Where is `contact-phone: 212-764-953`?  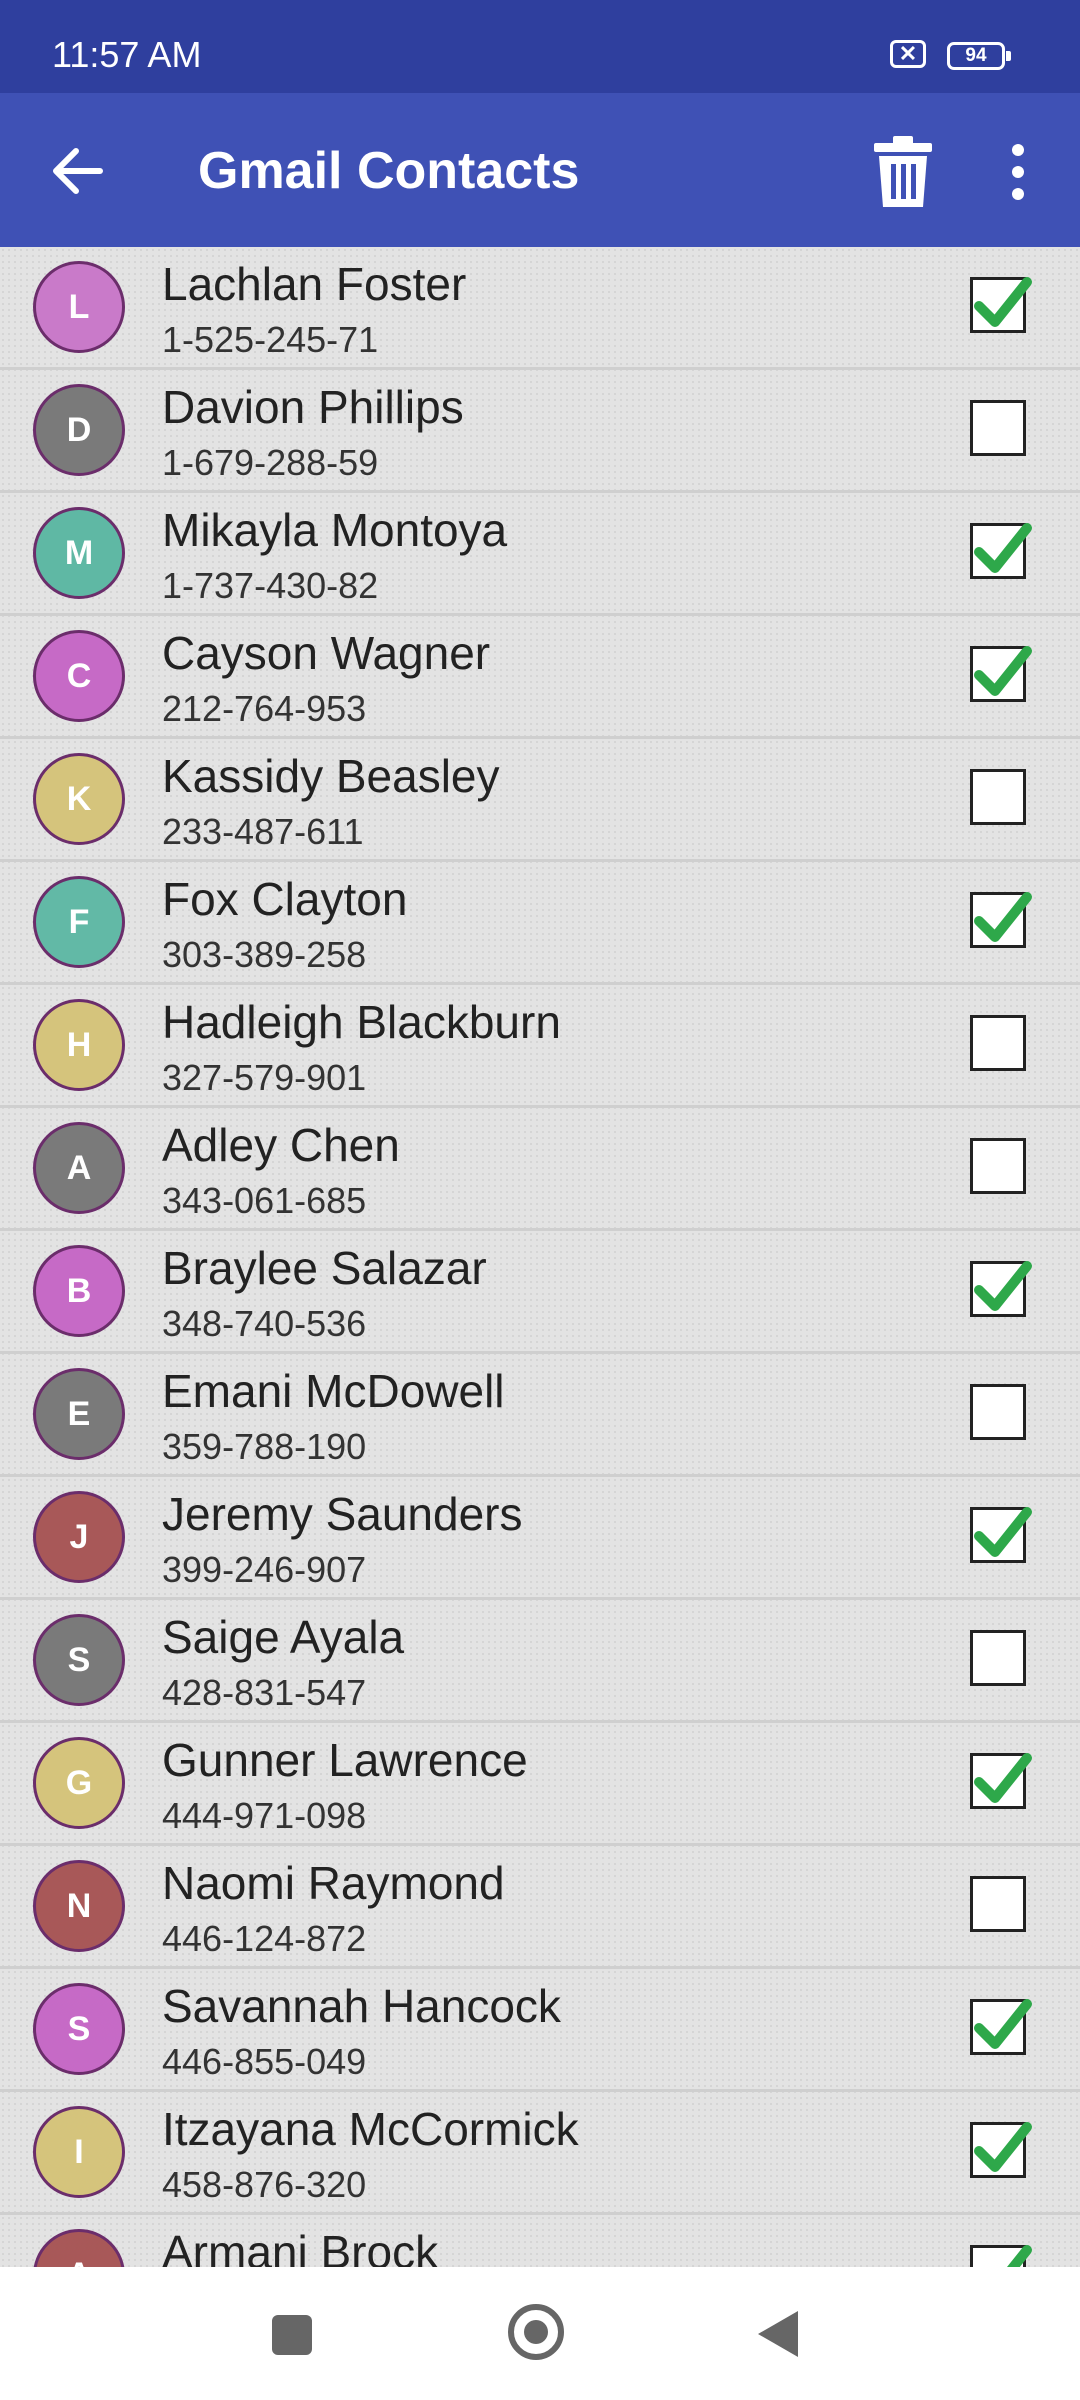
contact-phone: 212-764-953 is located at coordinates (264, 708).